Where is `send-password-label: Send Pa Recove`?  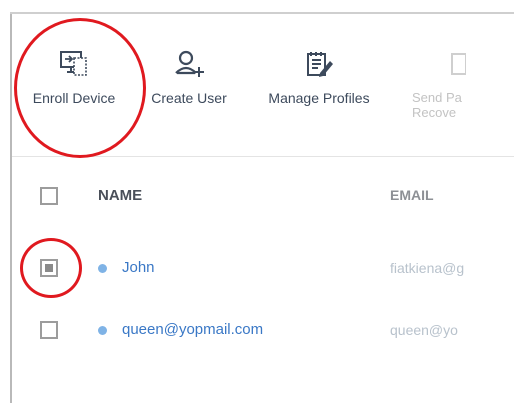 send-password-label: Send Pa Recove is located at coordinates (452, 105).